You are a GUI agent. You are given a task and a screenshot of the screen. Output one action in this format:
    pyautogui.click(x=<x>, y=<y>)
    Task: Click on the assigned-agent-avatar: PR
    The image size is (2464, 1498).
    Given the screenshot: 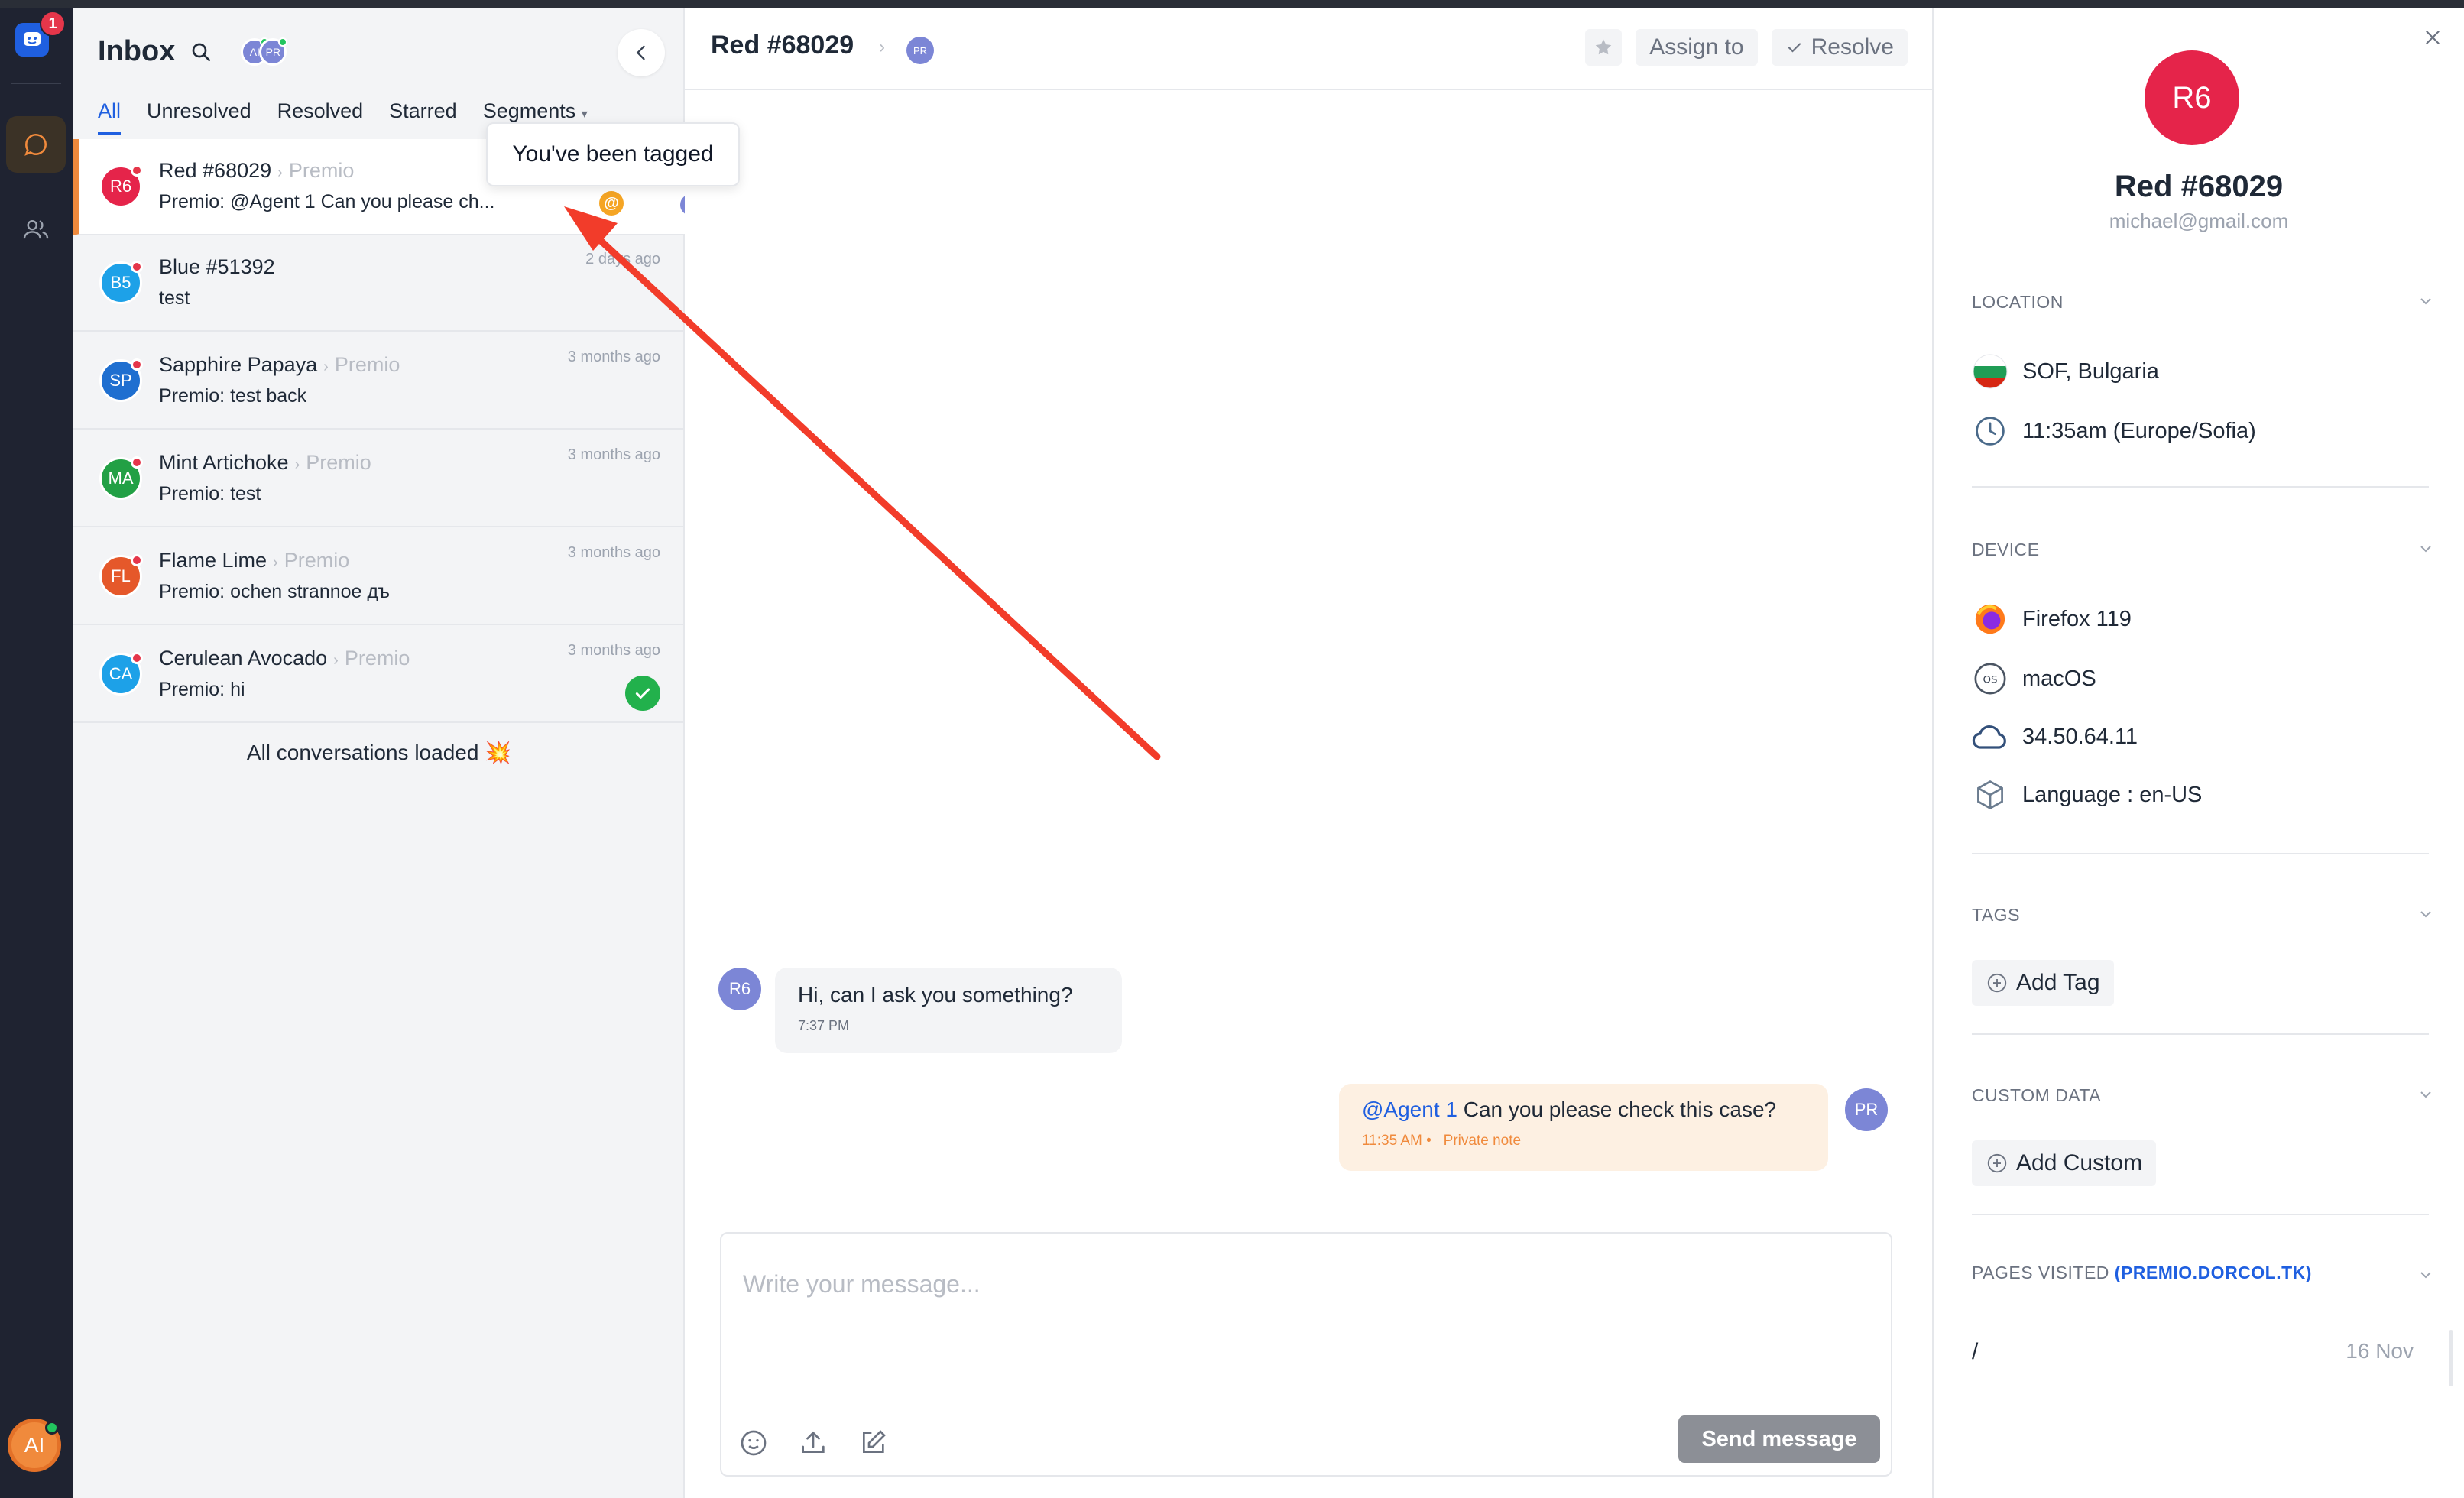 What is the action you would take?
    pyautogui.click(x=920, y=50)
    